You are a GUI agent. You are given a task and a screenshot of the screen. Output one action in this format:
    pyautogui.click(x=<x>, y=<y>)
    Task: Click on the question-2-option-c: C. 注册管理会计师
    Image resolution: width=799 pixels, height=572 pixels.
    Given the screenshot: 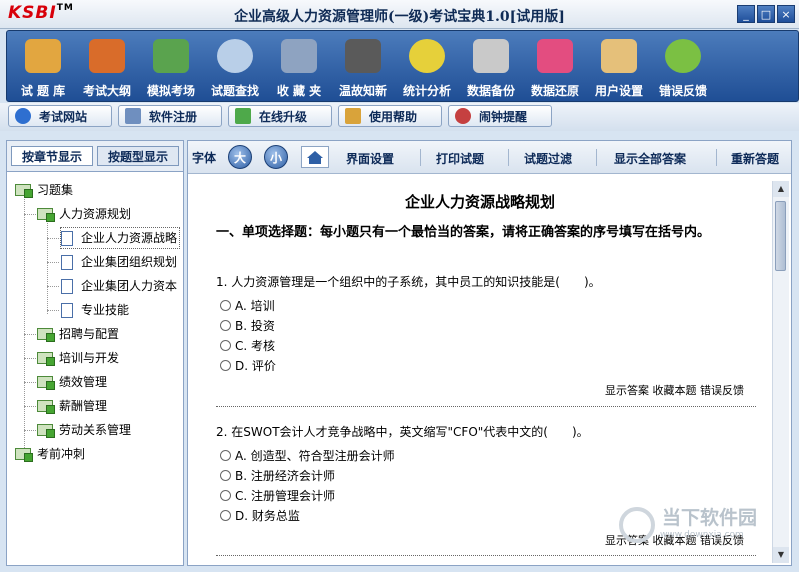 What is the action you would take?
    pyautogui.click(x=277, y=495)
    